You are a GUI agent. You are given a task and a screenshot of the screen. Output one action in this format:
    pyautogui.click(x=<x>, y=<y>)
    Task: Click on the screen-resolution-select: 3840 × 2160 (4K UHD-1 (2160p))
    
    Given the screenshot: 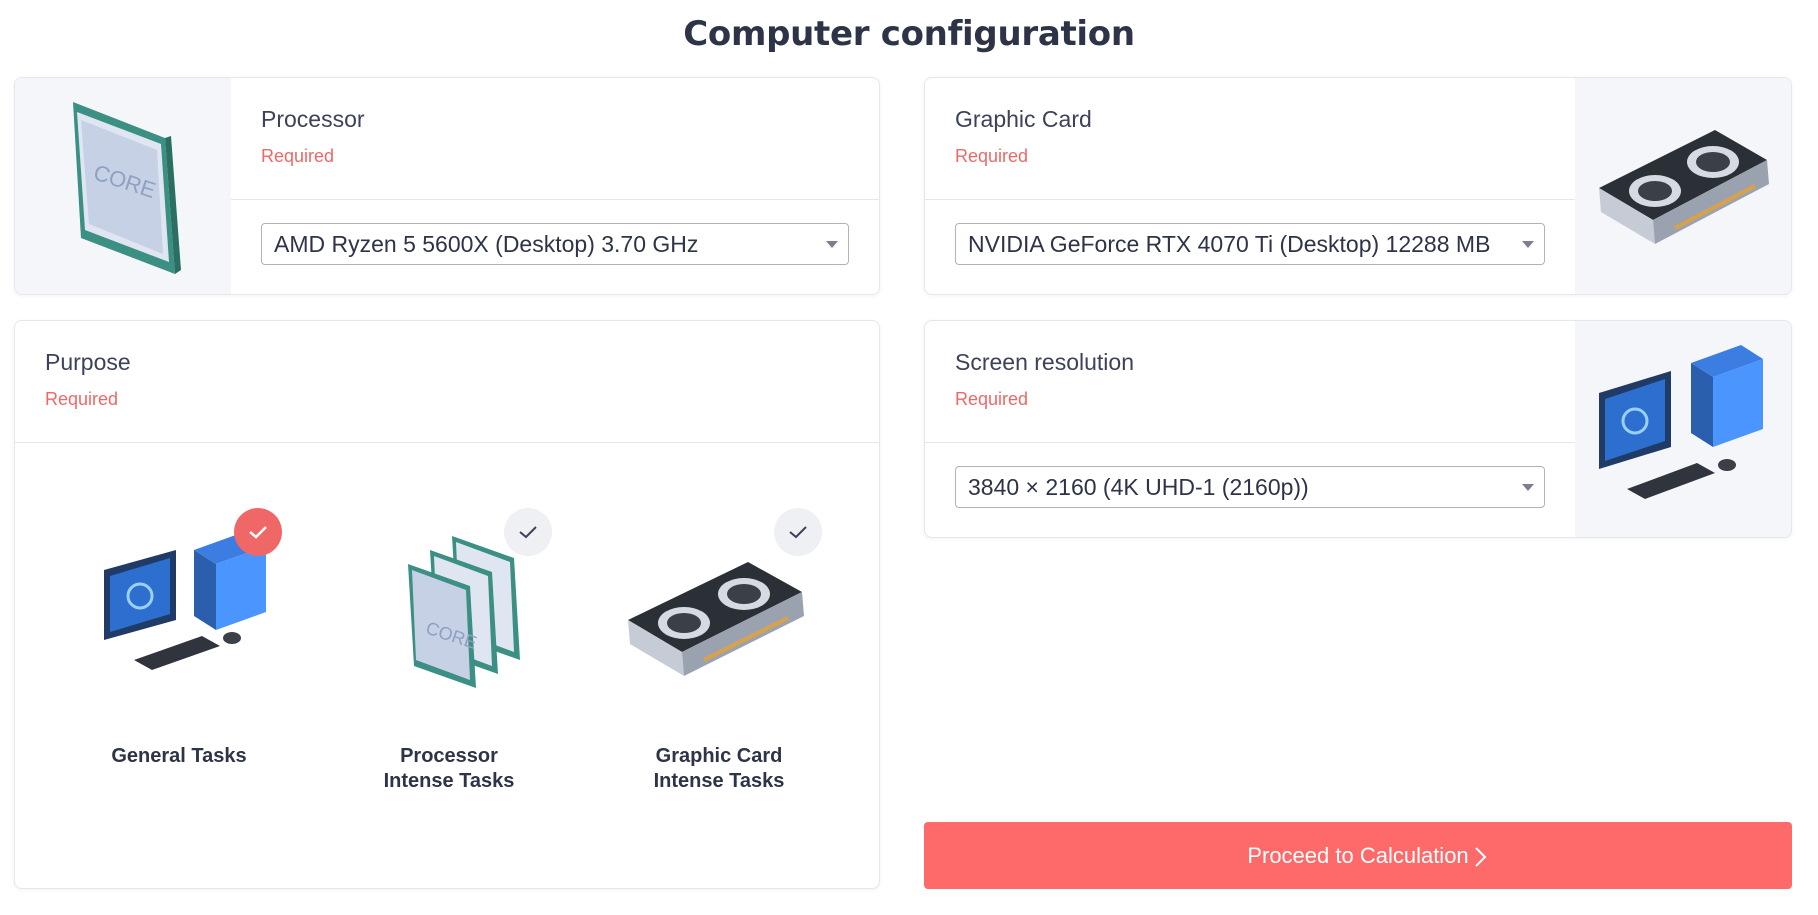 What is the action you would take?
    pyautogui.click(x=1250, y=487)
    